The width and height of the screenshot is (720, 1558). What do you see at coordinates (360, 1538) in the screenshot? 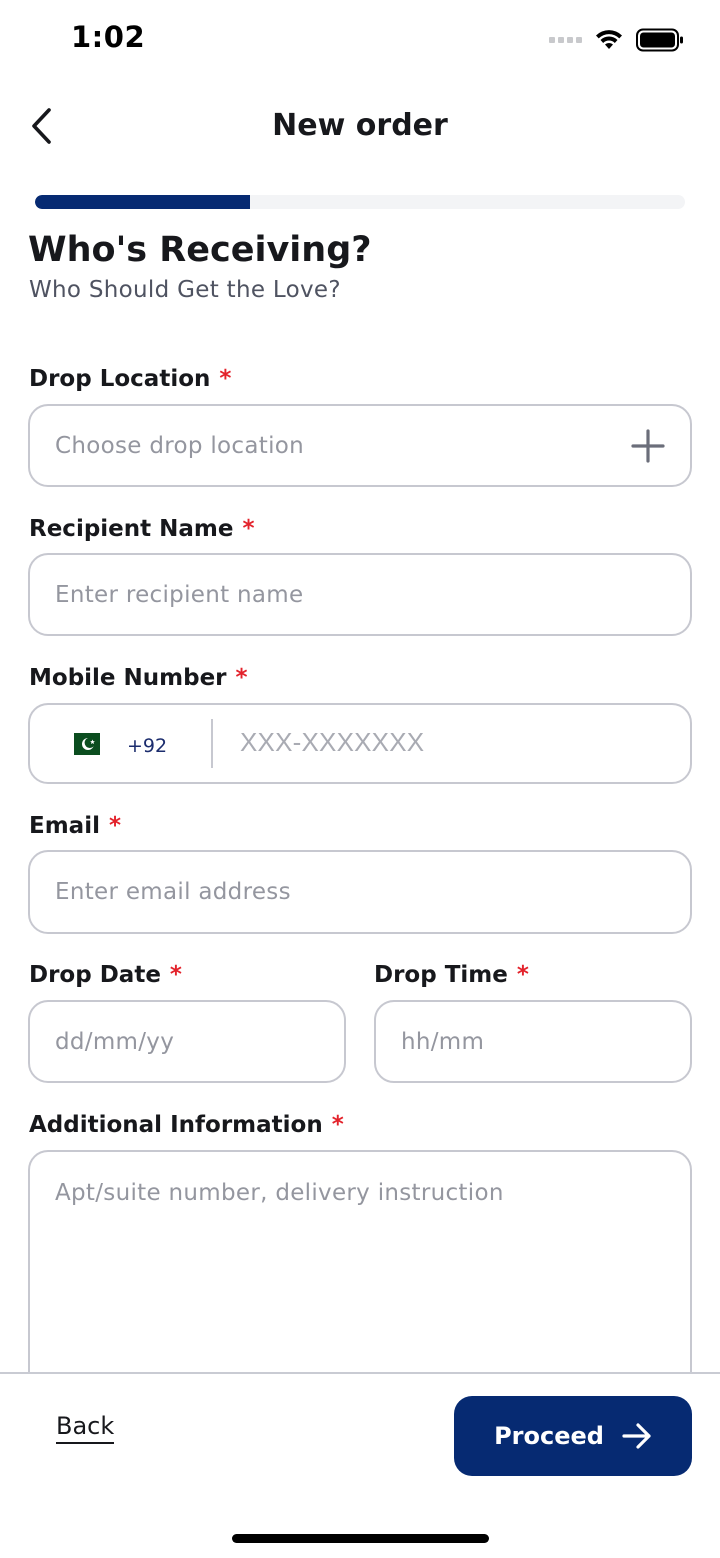
I see `home-indicator` at bounding box center [360, 1538].